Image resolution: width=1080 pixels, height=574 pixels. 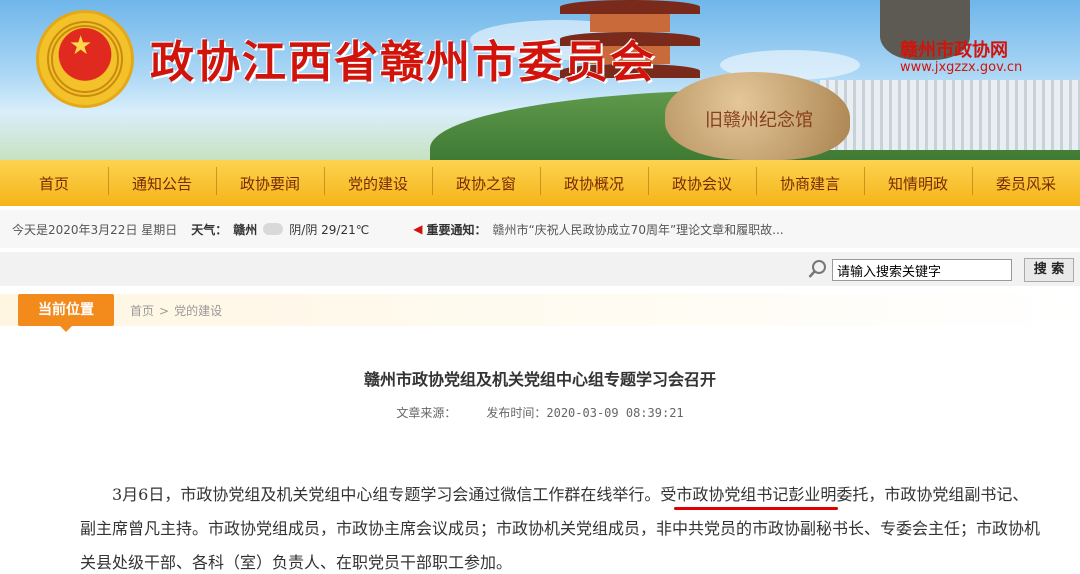 I want to click on site-url: www.jxgzzx.gov.cn, so click(x=961, y=67).